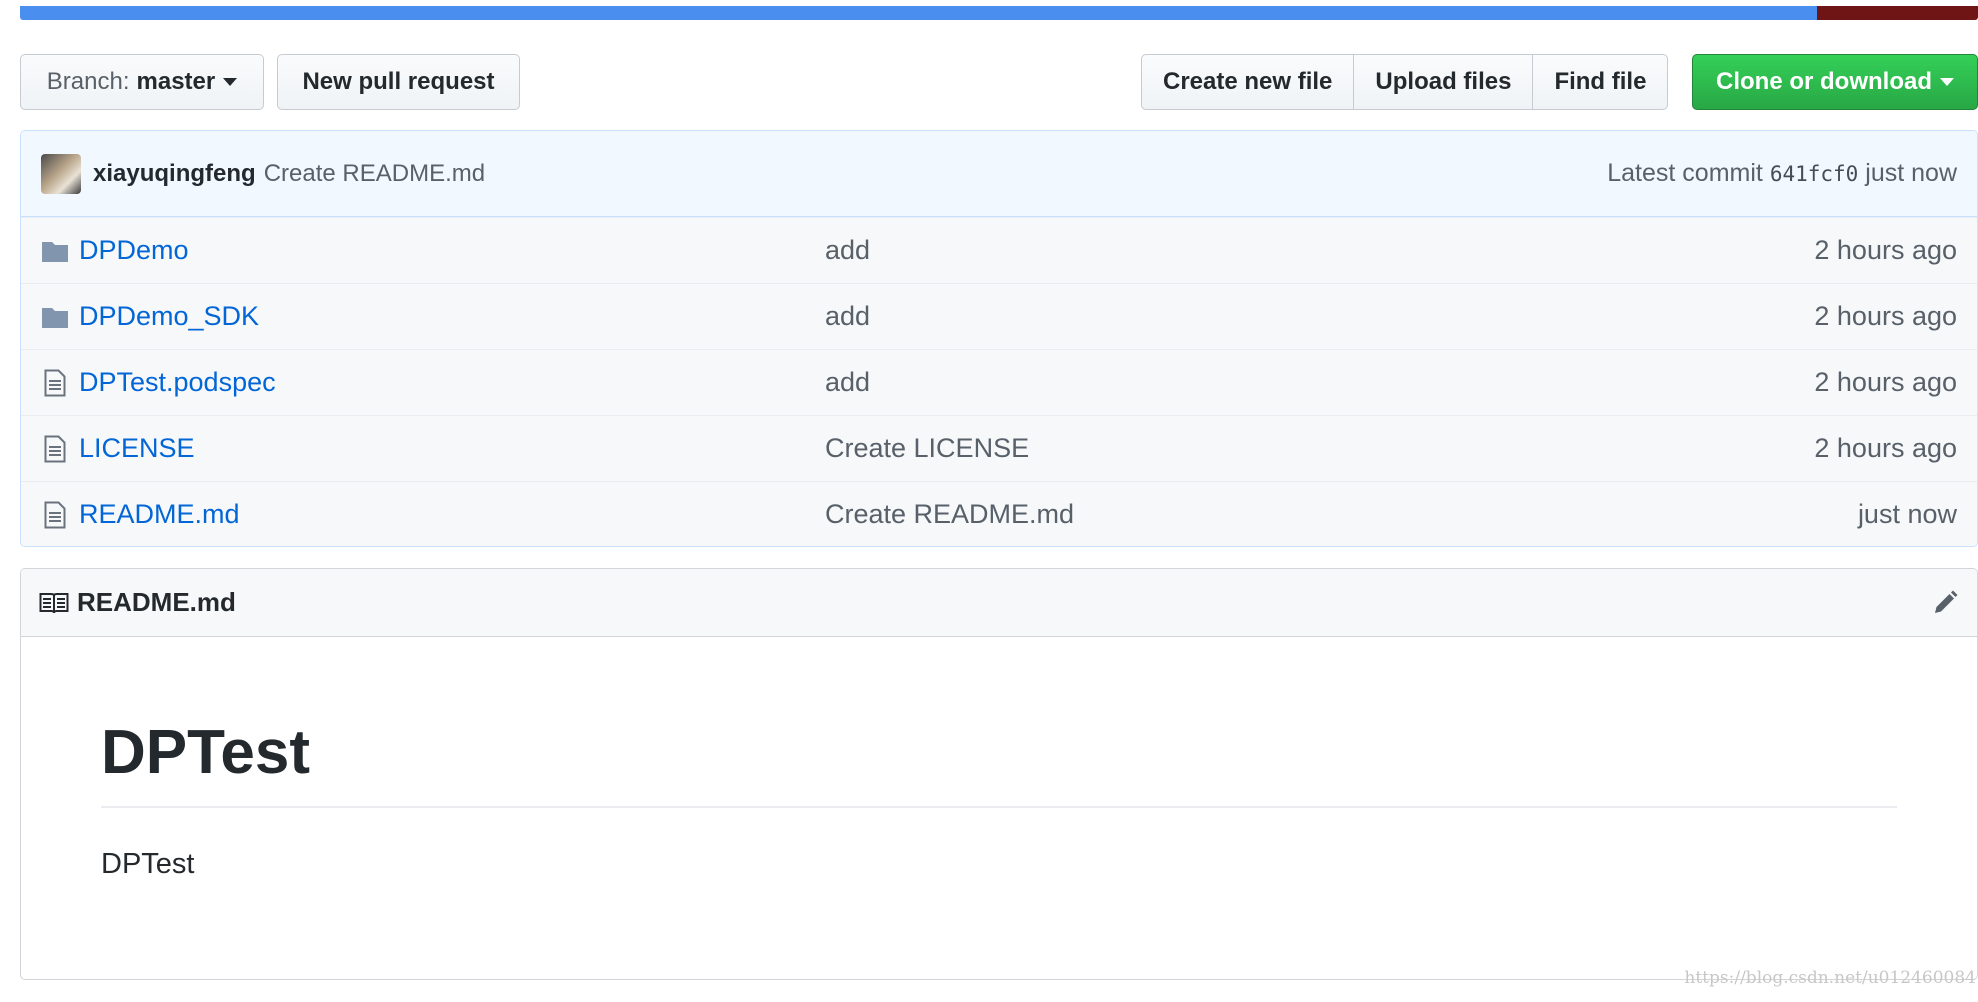 This screenshot has height=1002, width=1978. I want to click on language-segment-blue, so click(919, 13).